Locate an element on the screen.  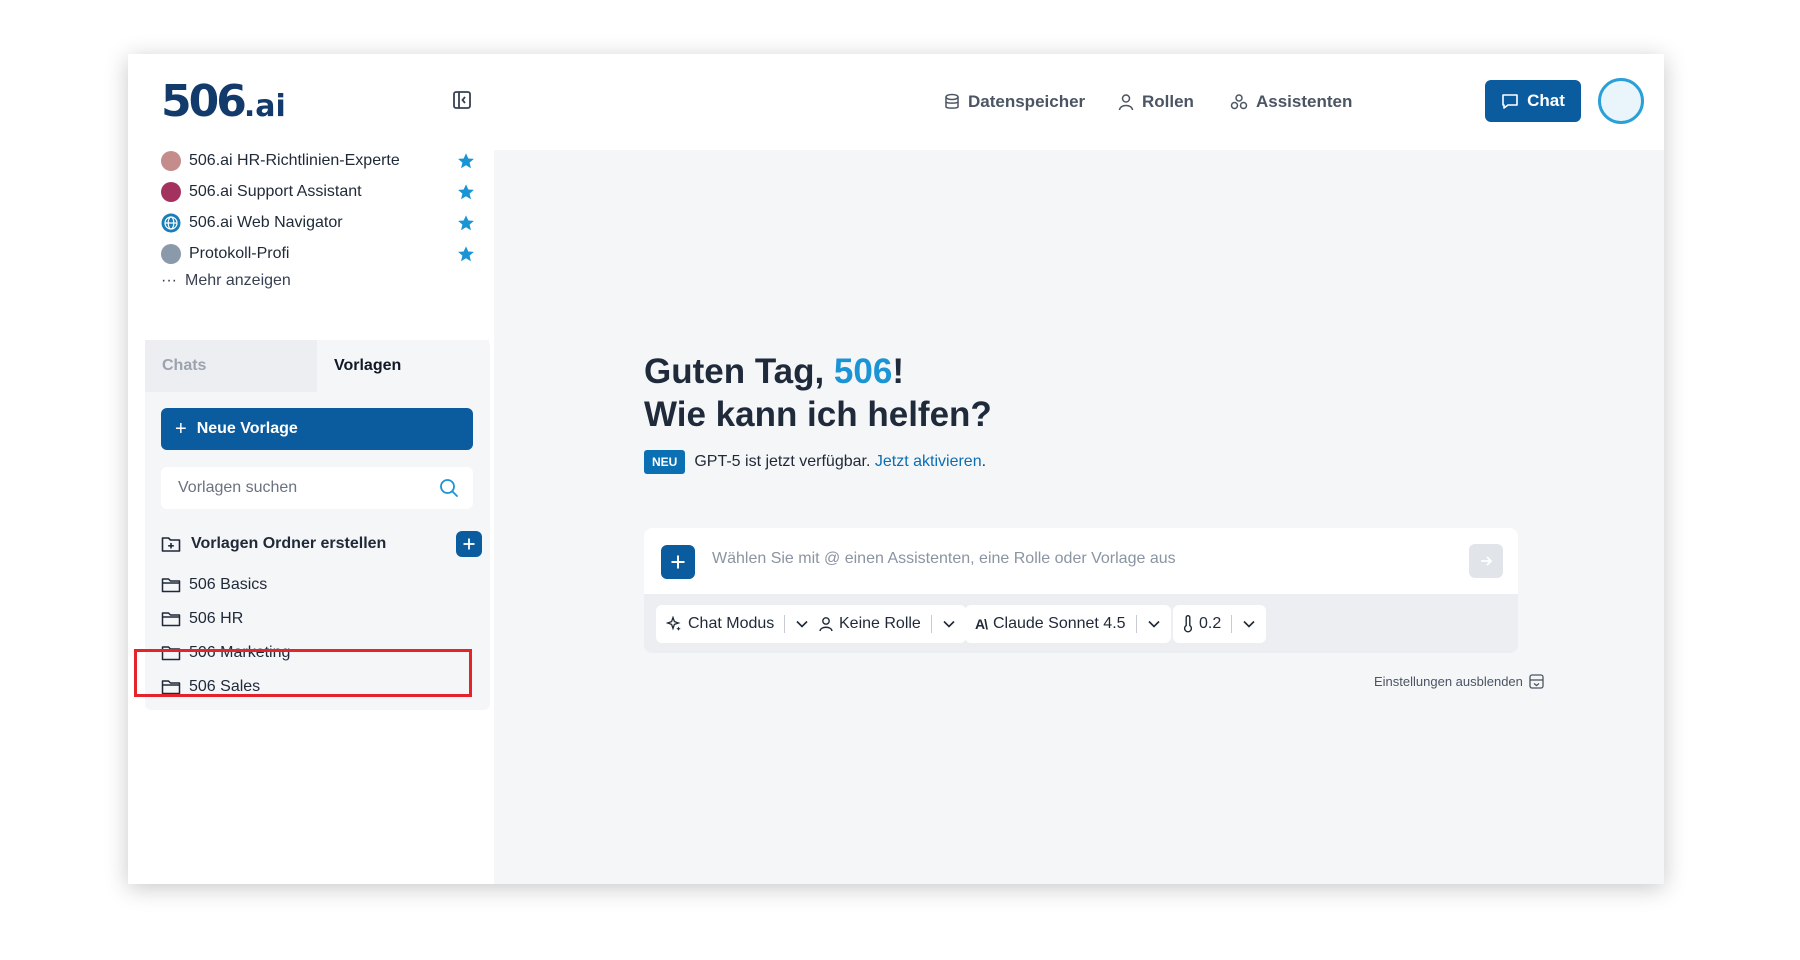
role-label: Keine Rolle is located at coordinates (880, 623).